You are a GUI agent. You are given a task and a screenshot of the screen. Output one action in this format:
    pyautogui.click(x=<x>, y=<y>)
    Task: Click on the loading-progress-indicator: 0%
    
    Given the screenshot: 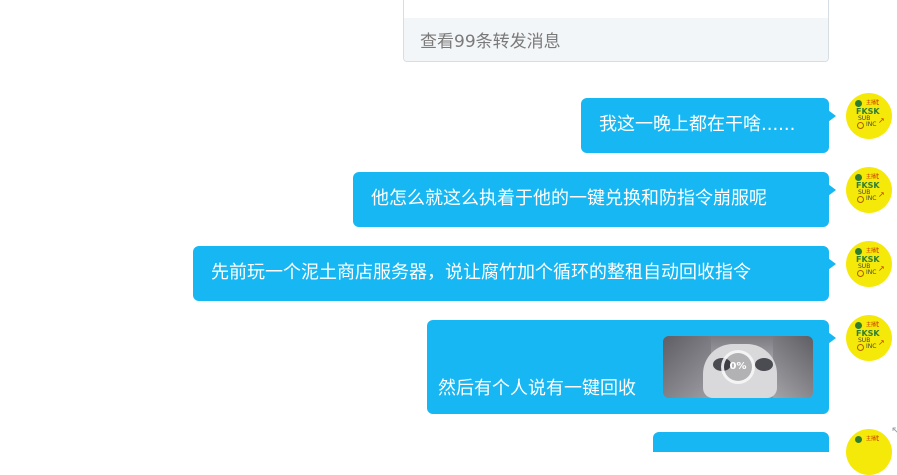 What is the action you would take?
    pyautogui.click(x=738, y=367)
    